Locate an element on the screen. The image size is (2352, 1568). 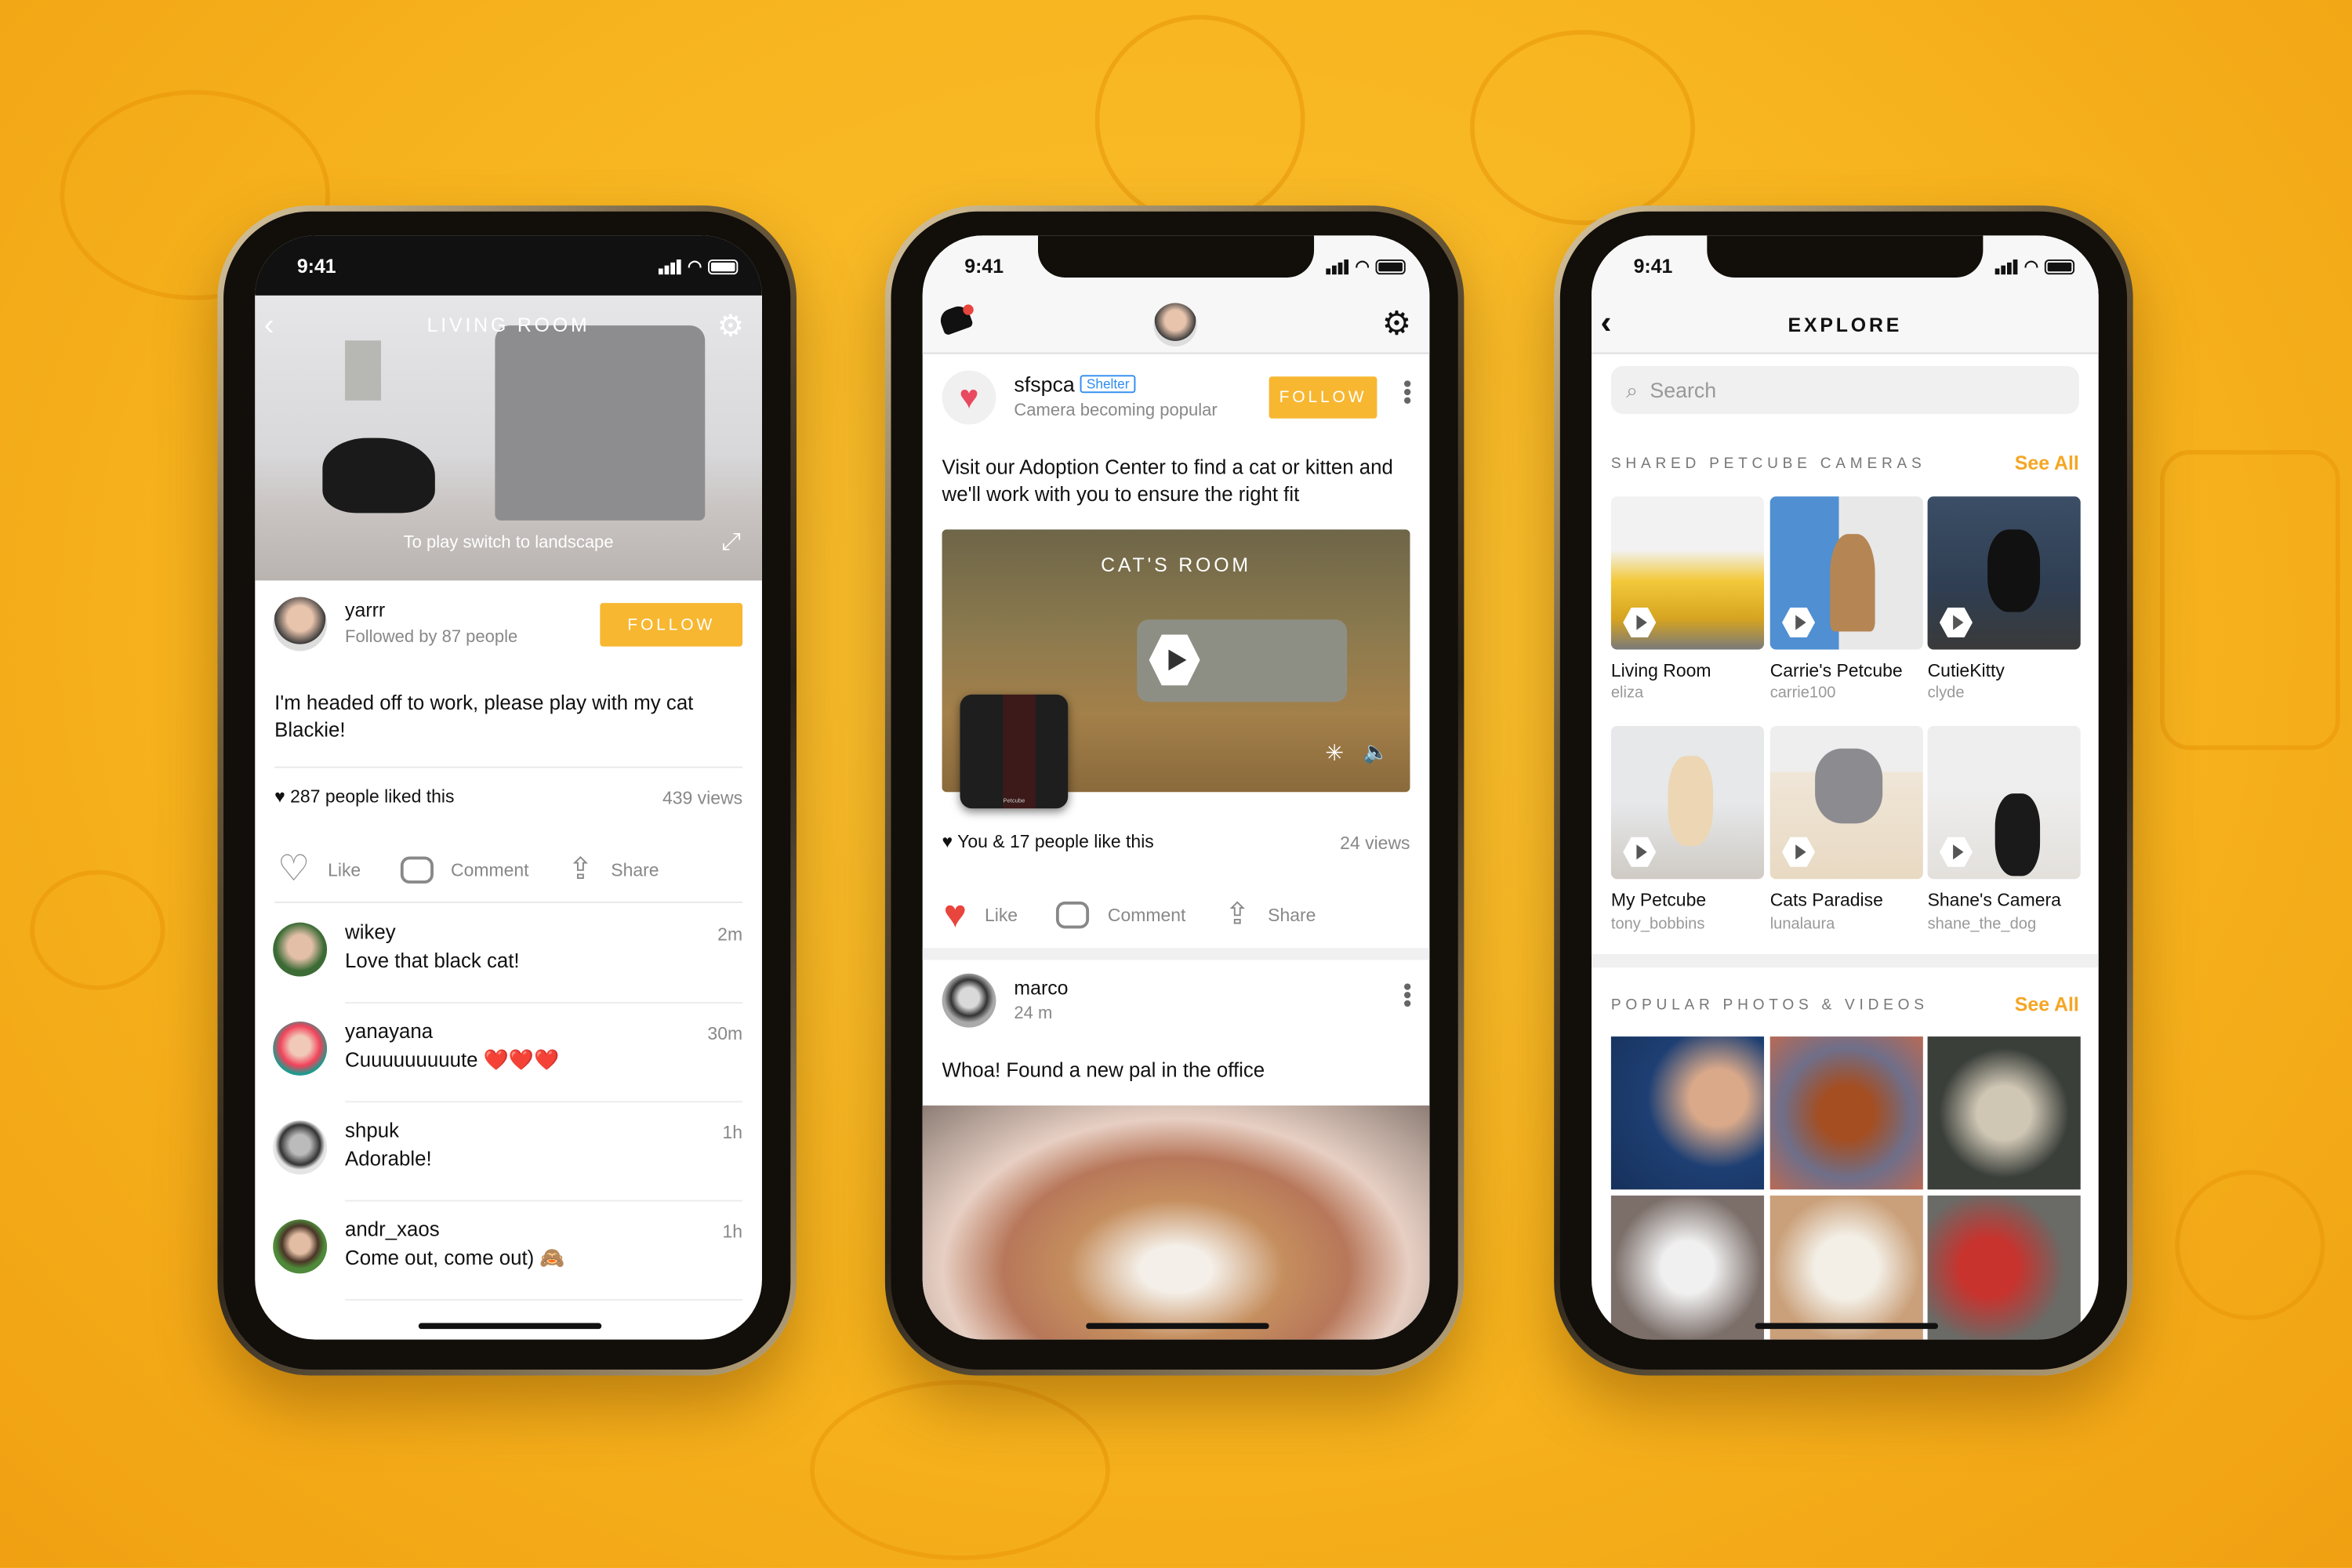
camera-title: Cats Paradise is located at coordinates (1827, 900).